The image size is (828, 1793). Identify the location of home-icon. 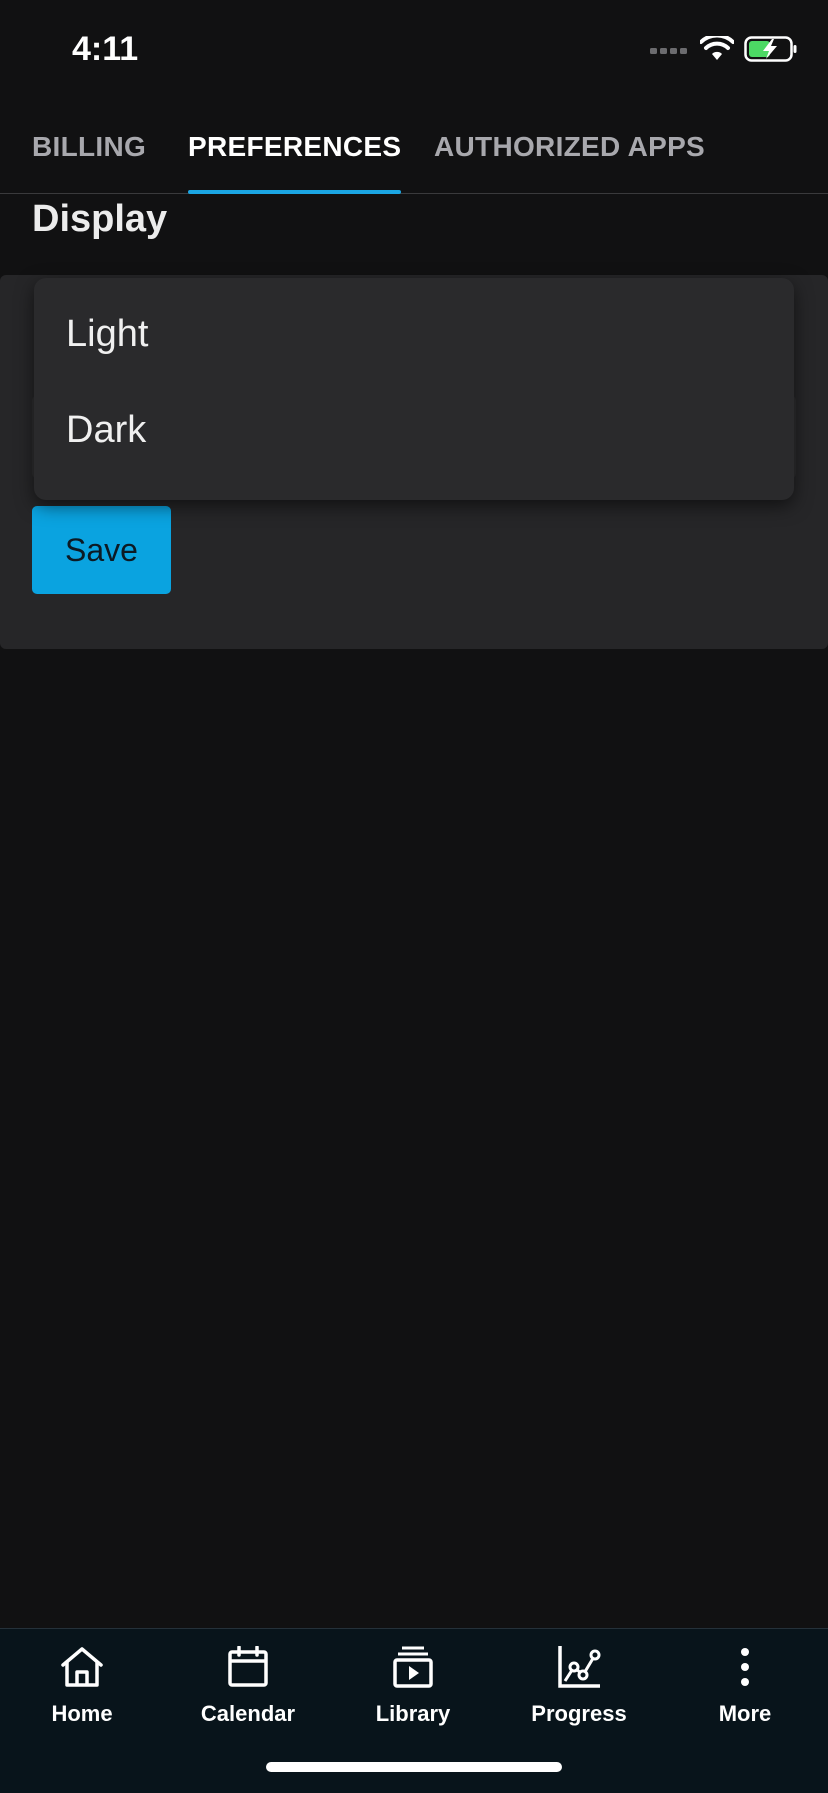
(82, 1667).